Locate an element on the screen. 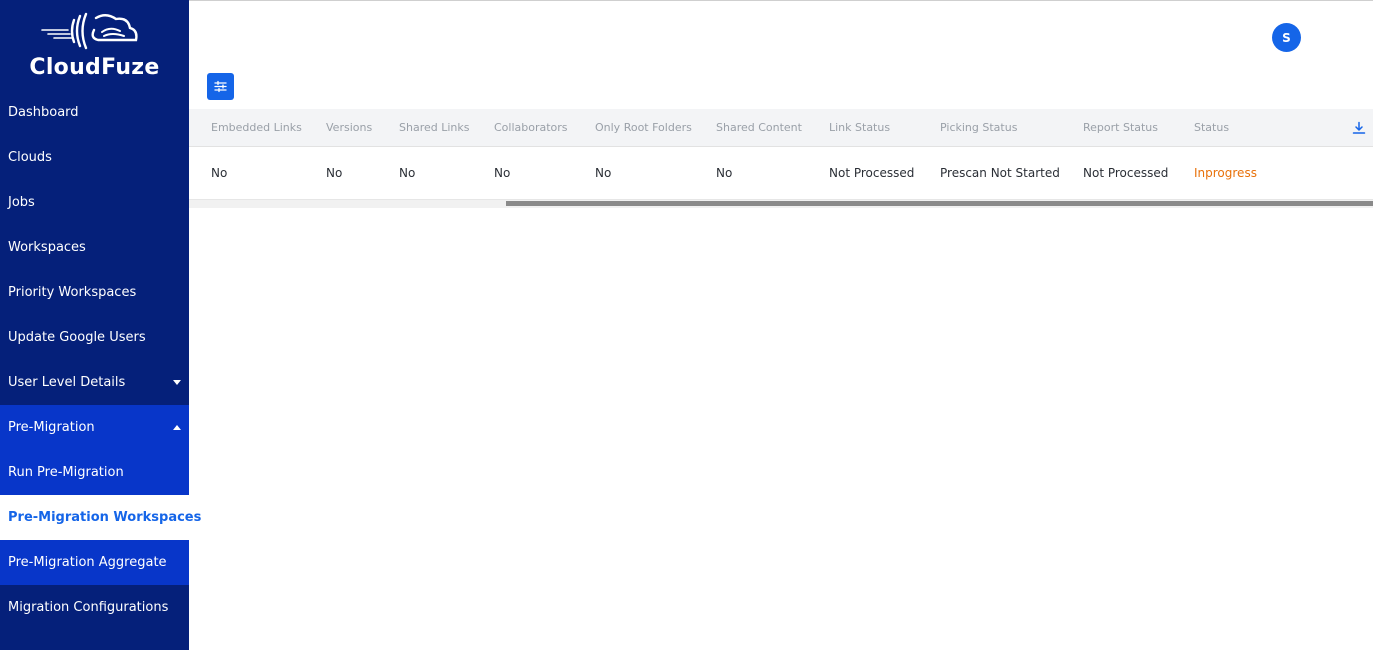 The height and width of the screenshot is (650, 1373). sidebar-item-pre-migration: Pre-Migration is located at coordinates (94, 427).